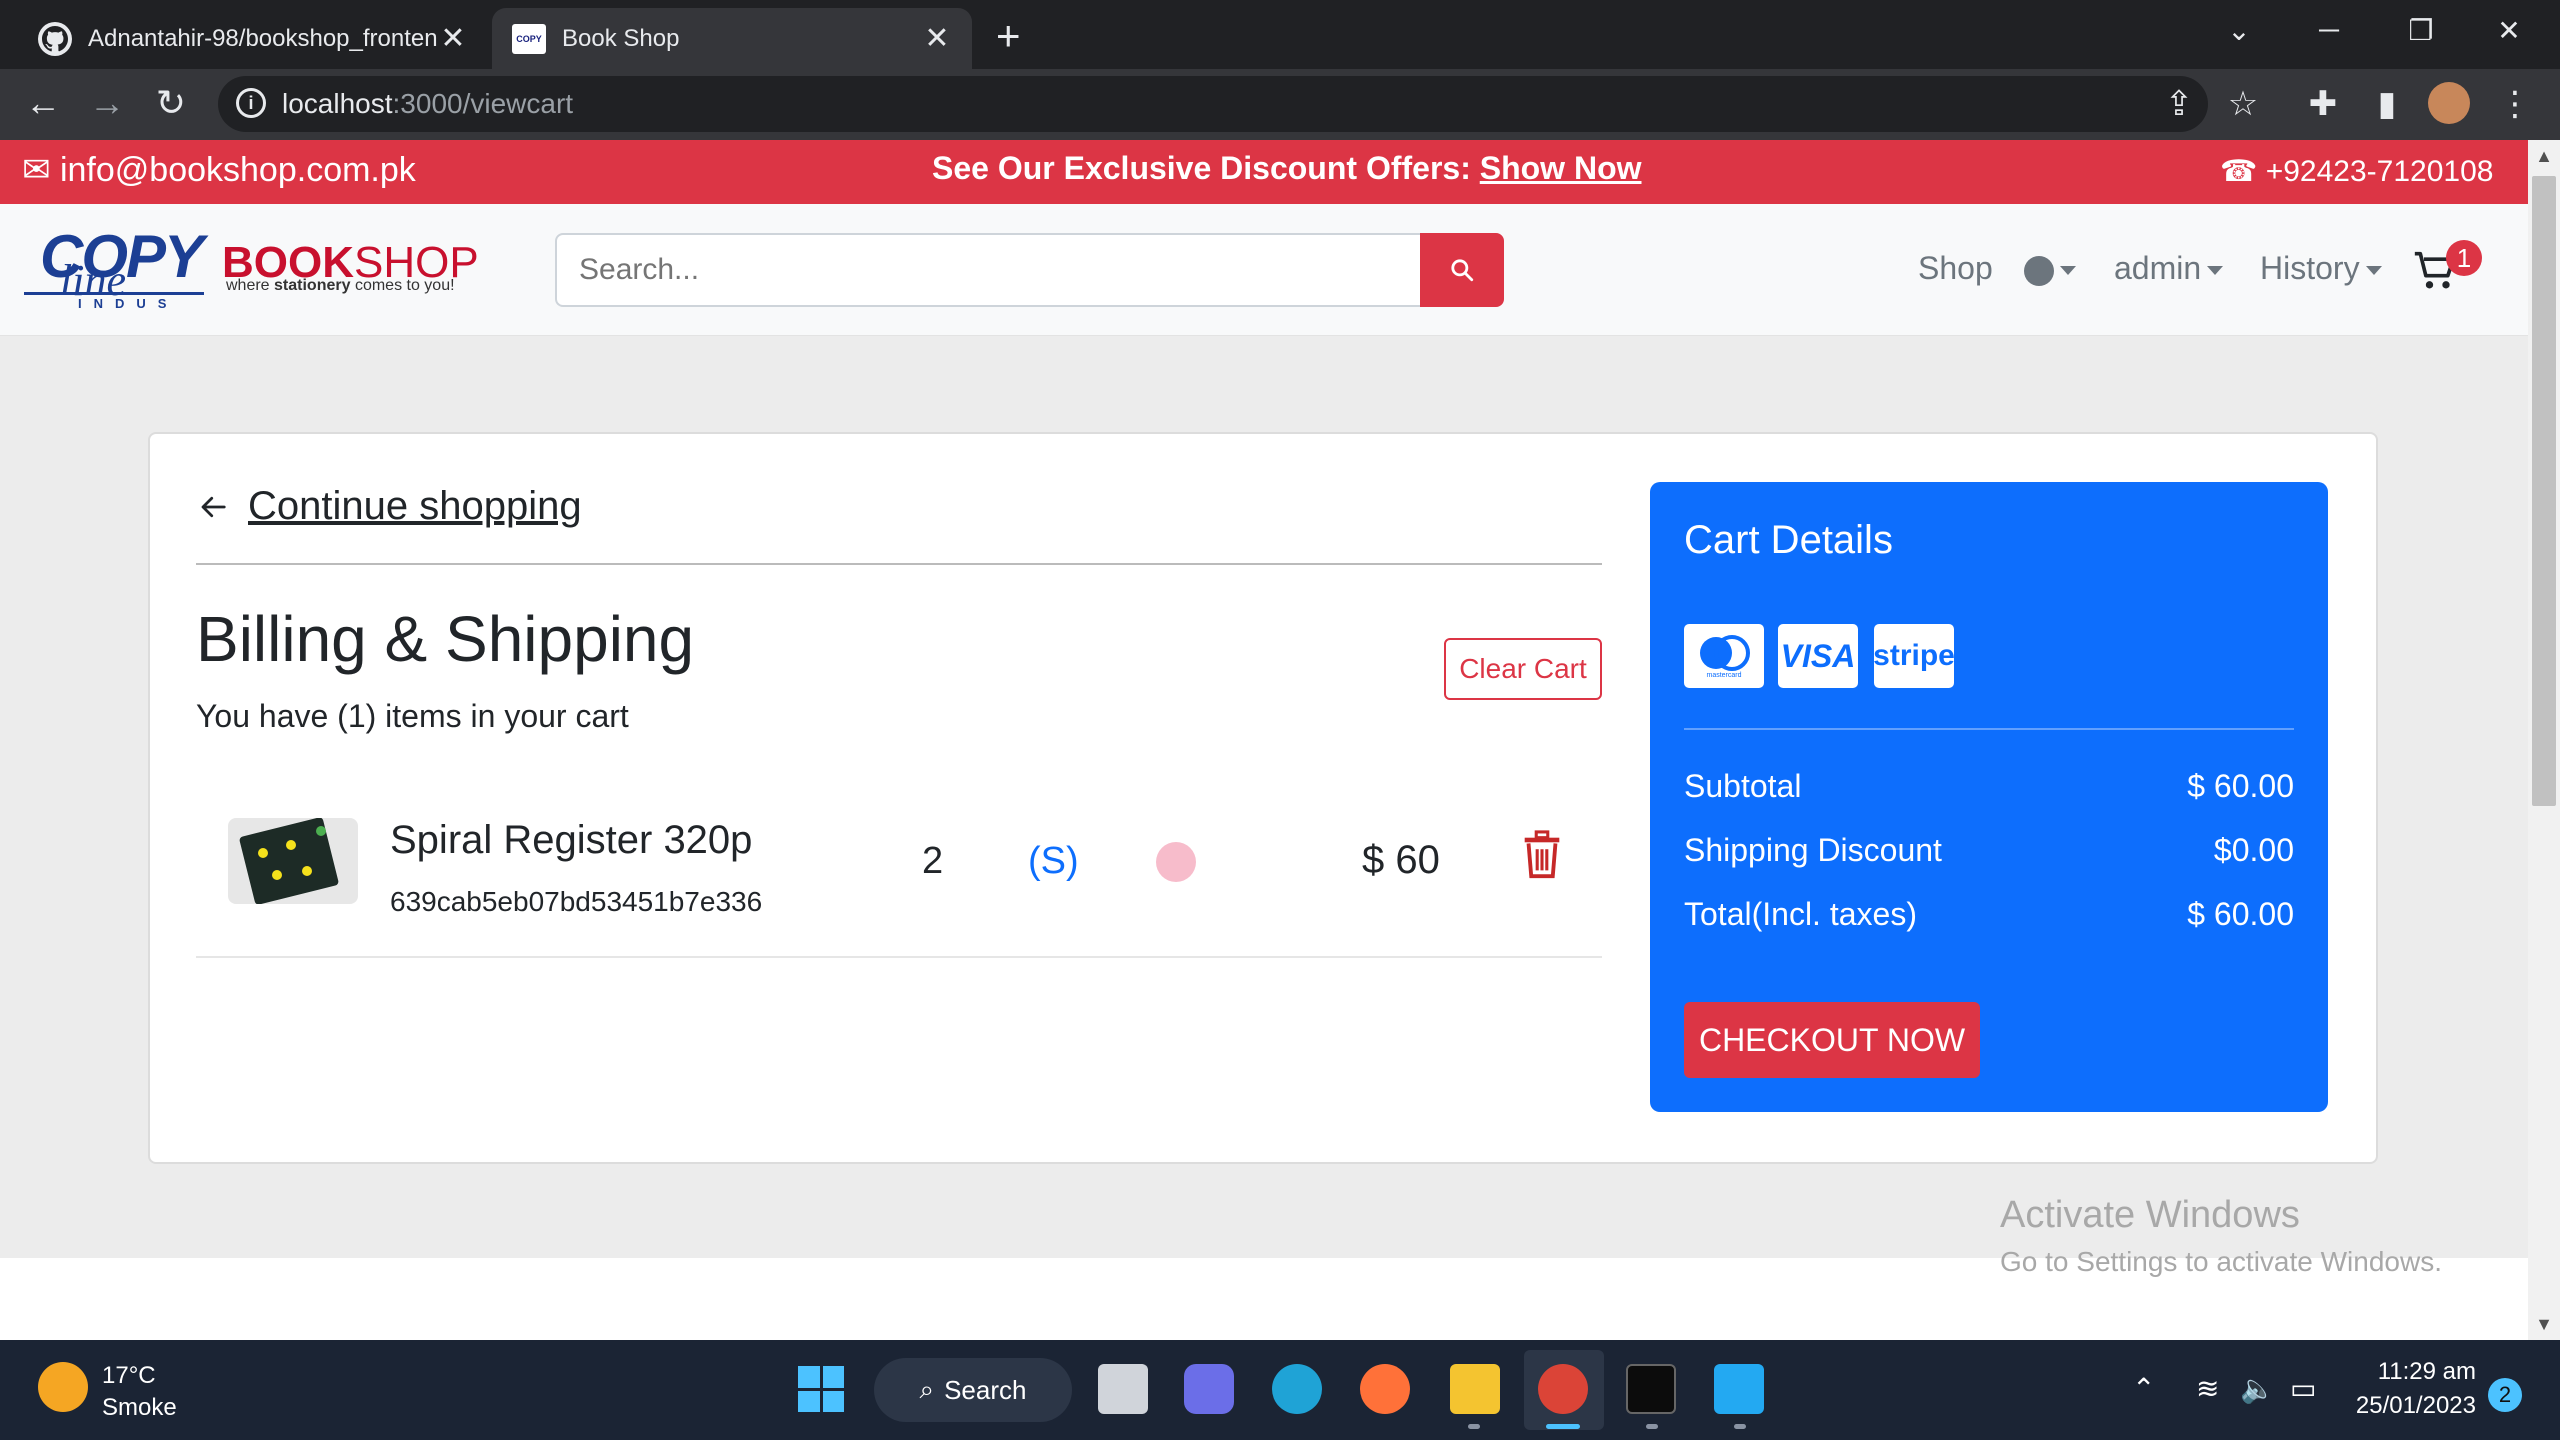 This screenshot has height=1440, width=2560. Describe the element at coordinates (139, 1408) in the screenshot. I see `weather-condition: Smoke` at that location.